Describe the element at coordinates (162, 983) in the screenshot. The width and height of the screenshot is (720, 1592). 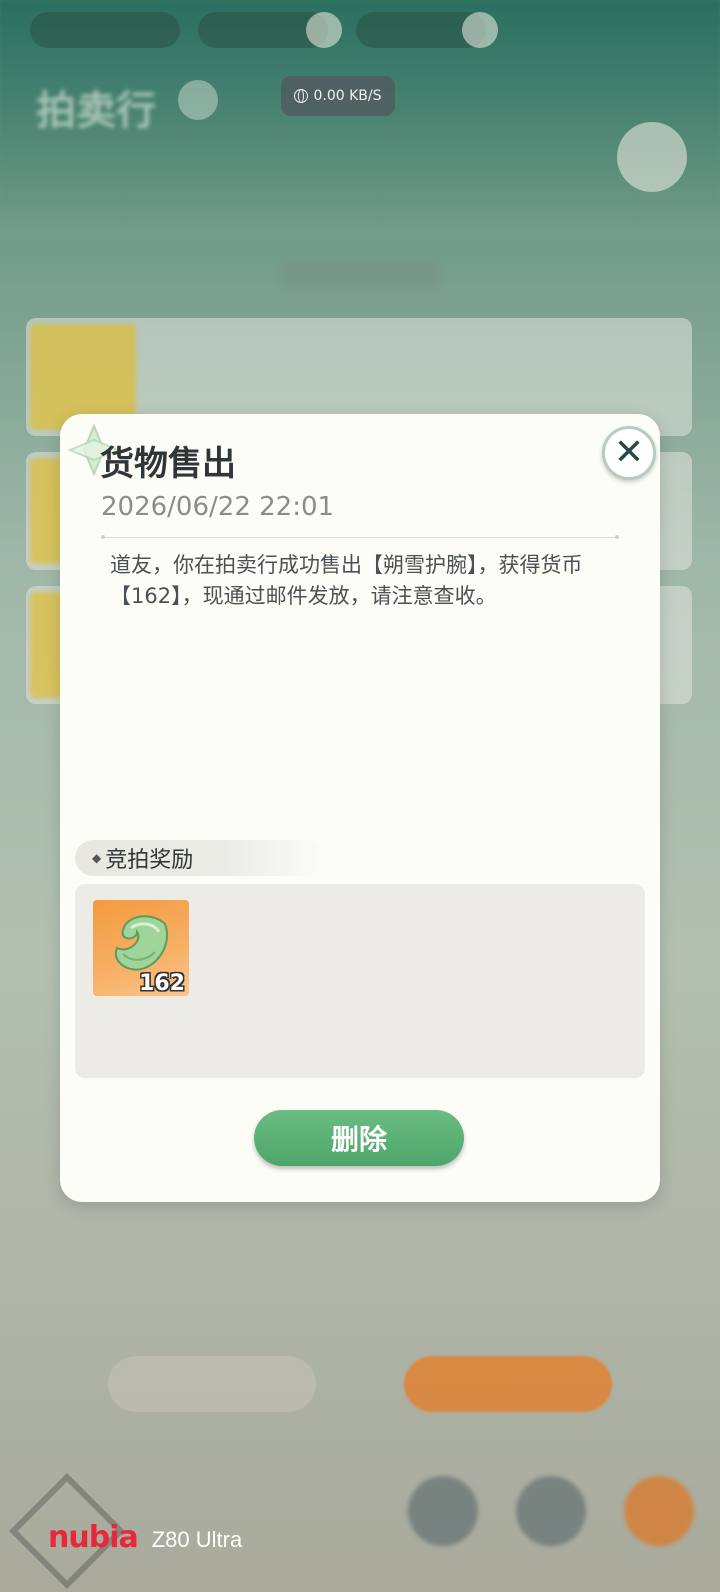
I see `reward-item-count: 162` at that location.